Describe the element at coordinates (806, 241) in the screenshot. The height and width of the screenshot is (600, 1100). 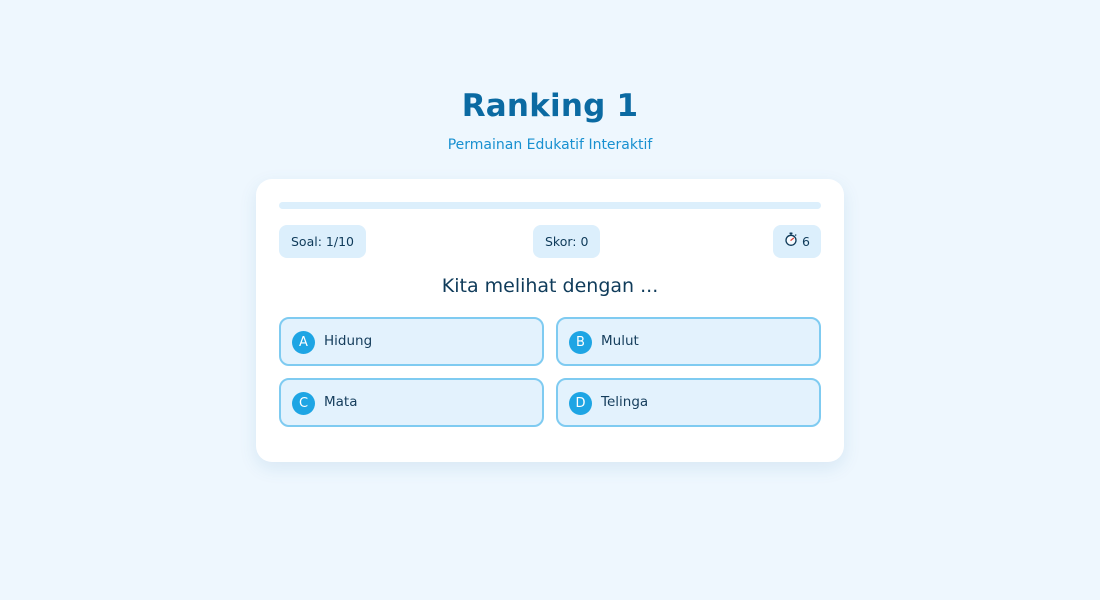
I see `timer-value: 6` at that location.